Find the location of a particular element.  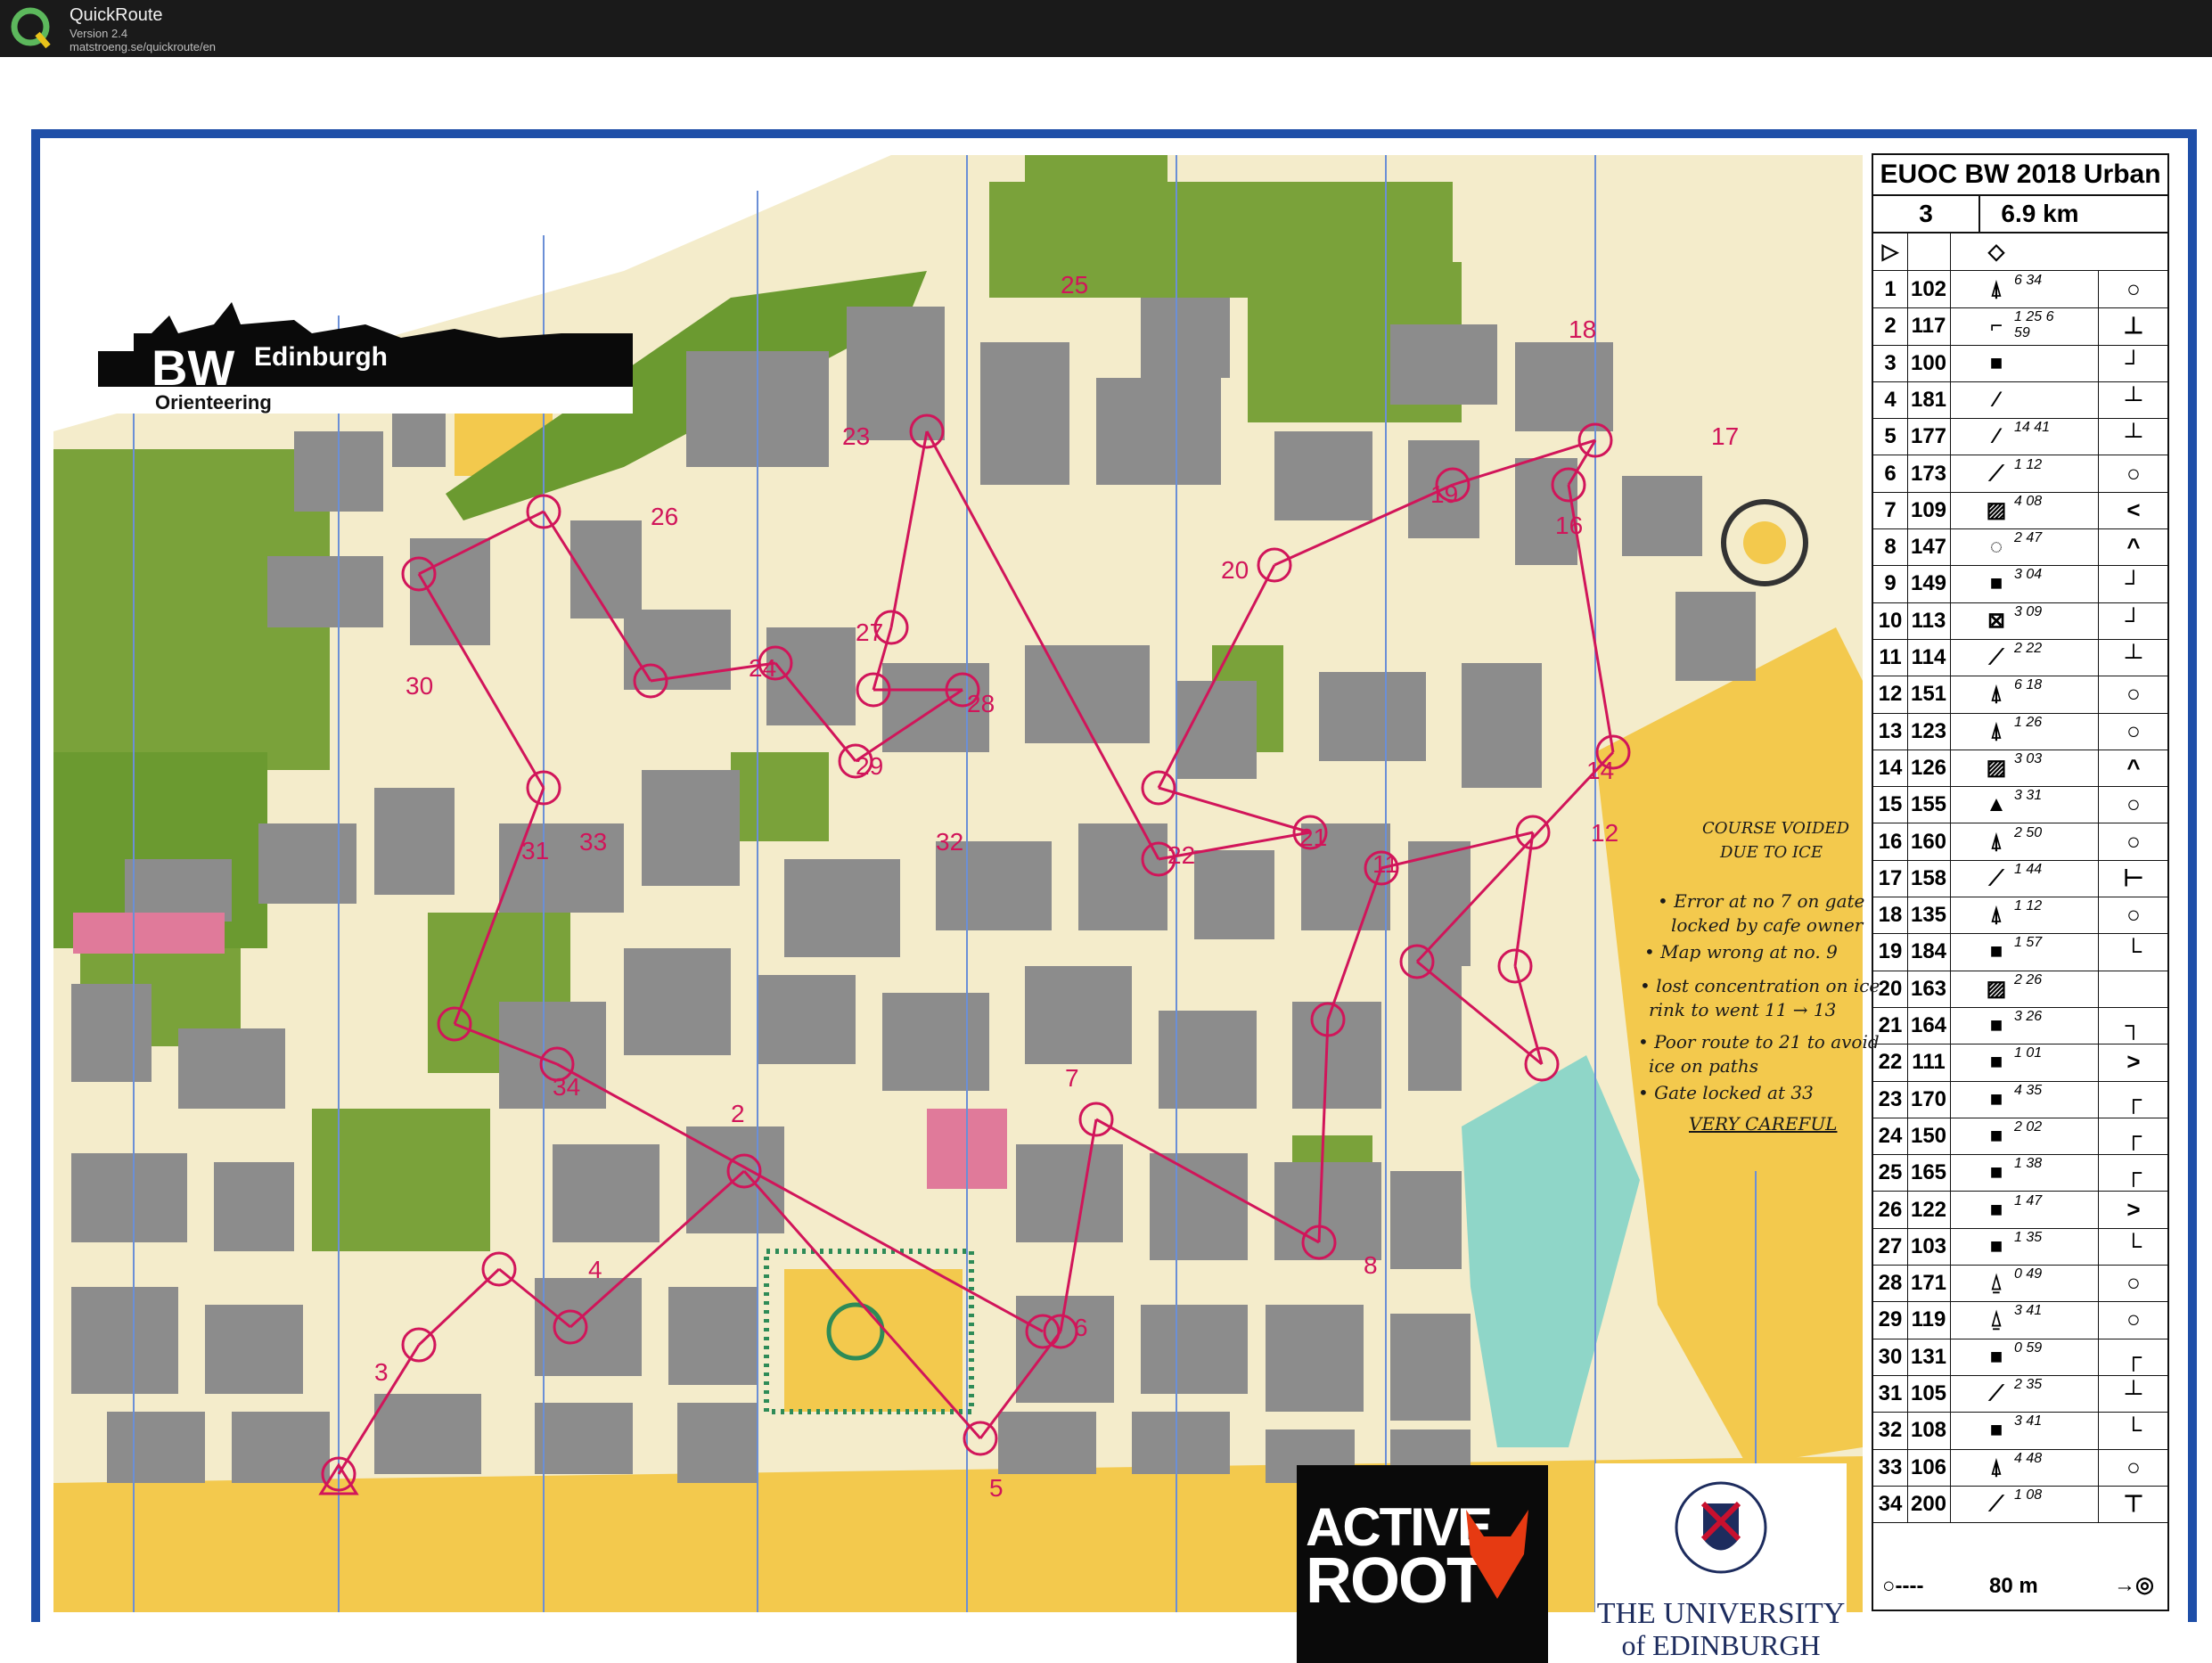

card-control-number: 25 is located at coordinates (1890, 1173).